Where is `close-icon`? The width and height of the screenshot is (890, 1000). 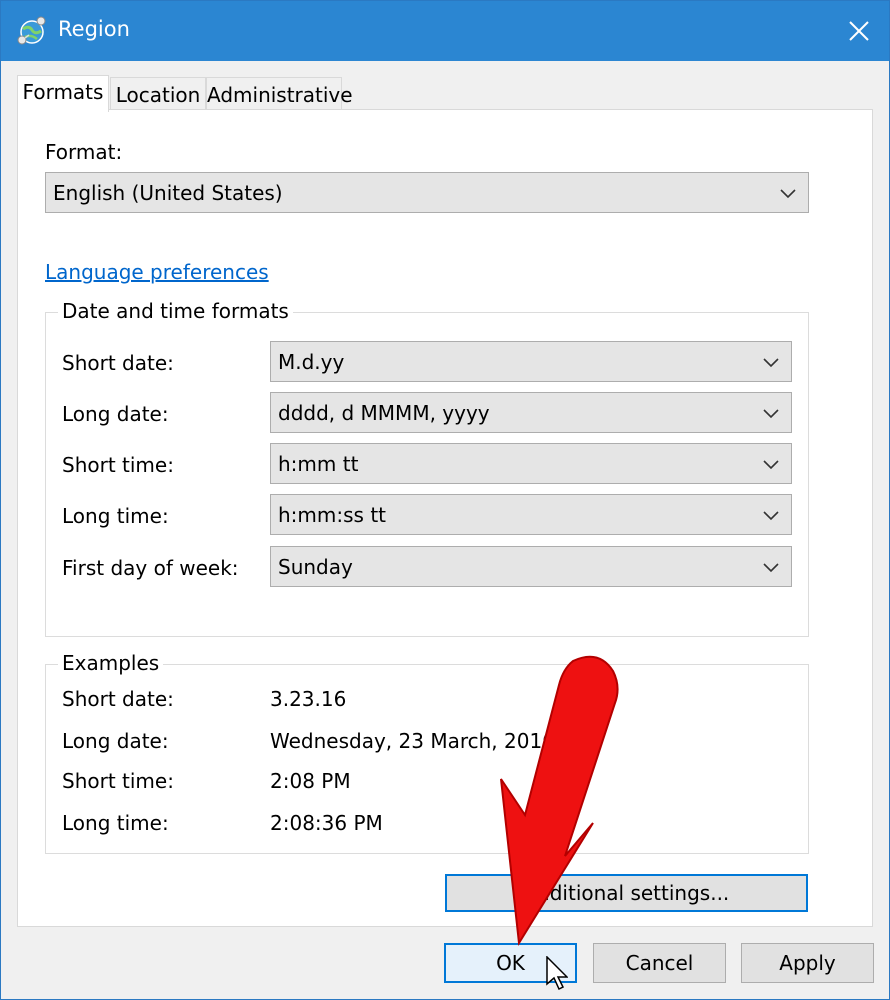 close-icon is located at coordinates (859, 31).